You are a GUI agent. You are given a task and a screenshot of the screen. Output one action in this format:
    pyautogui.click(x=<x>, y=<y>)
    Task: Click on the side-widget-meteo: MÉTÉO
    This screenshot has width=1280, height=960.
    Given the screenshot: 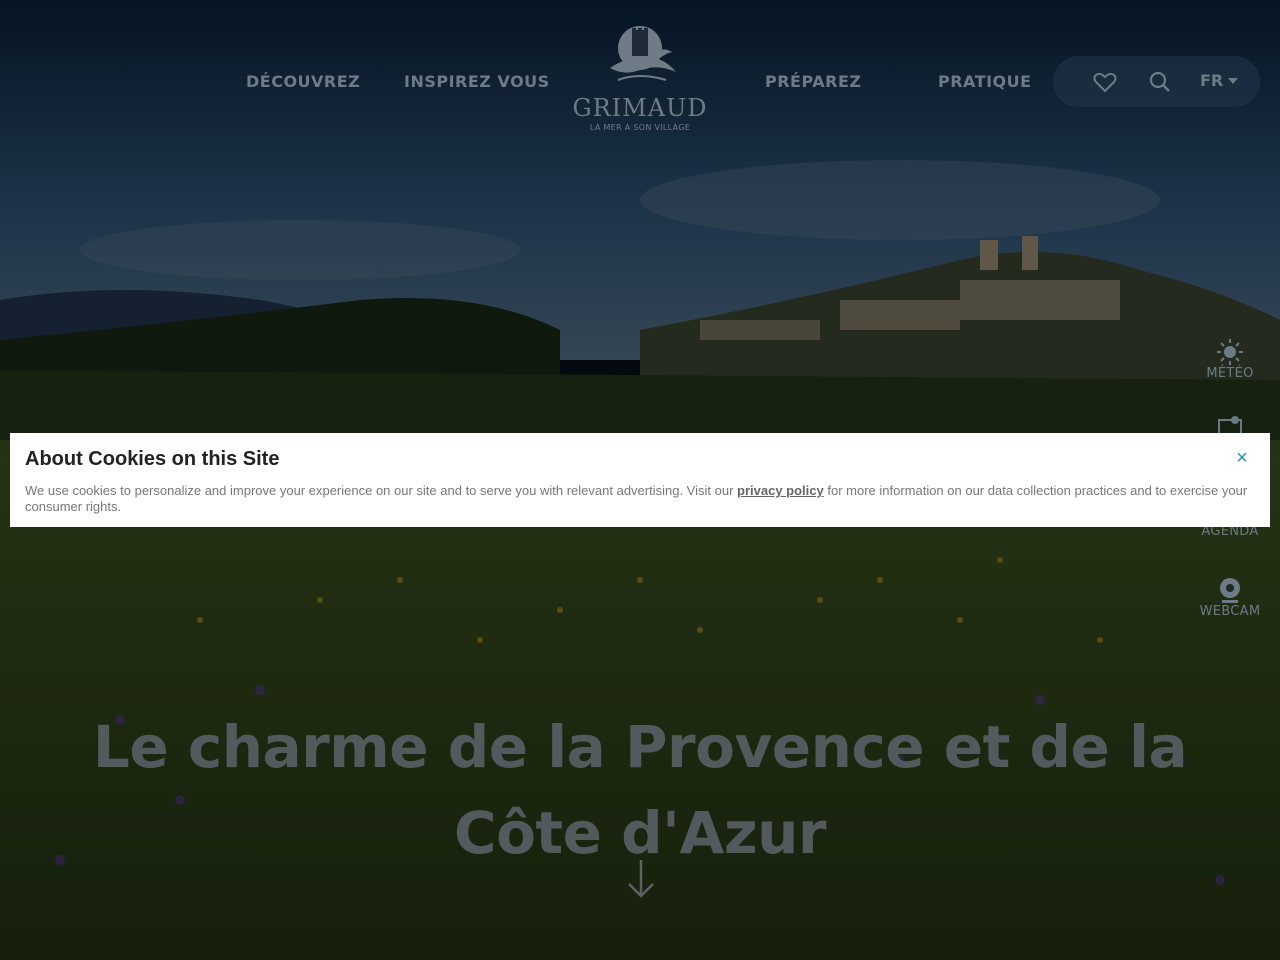 What is the action you would take?
    pyautogui.click(x=1230, y=358)
    